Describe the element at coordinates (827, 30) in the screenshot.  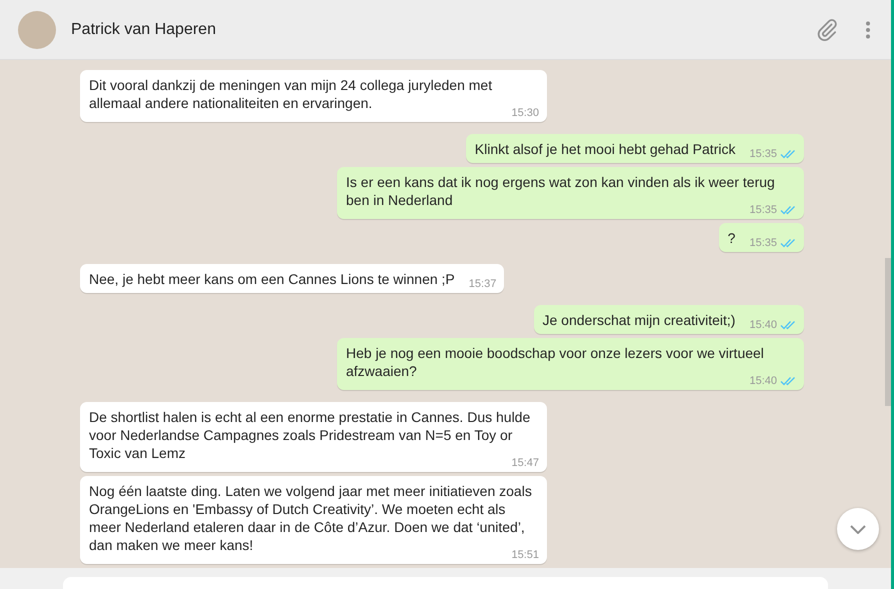
I see `paperclip-icon` at that location.